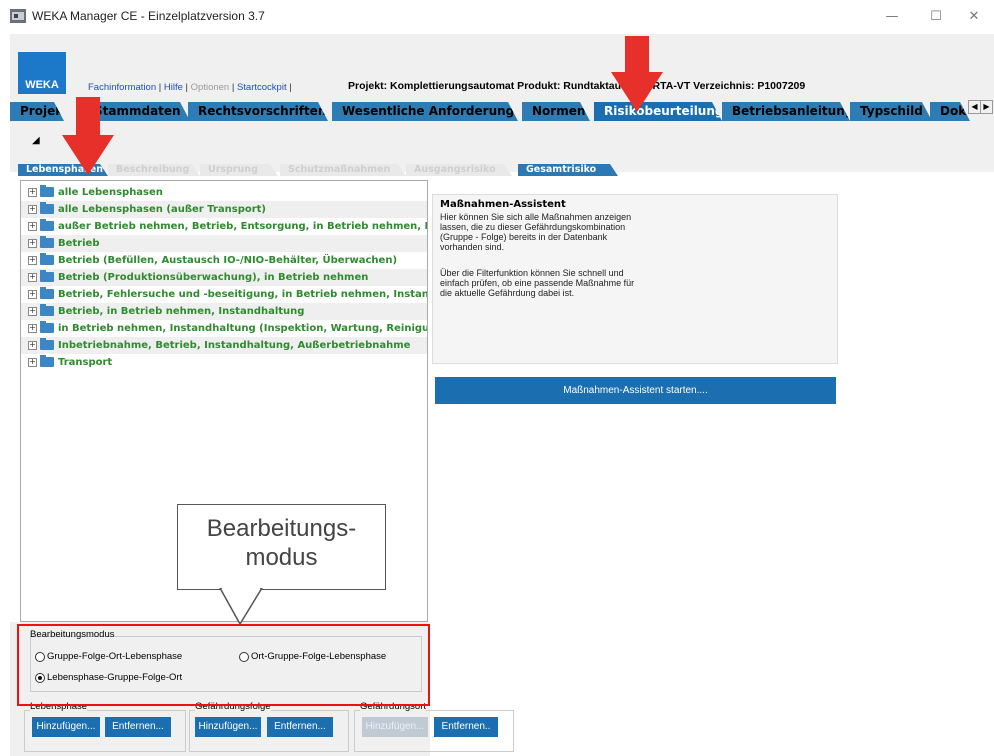  I want to click on app-icon, so click(18, 16).